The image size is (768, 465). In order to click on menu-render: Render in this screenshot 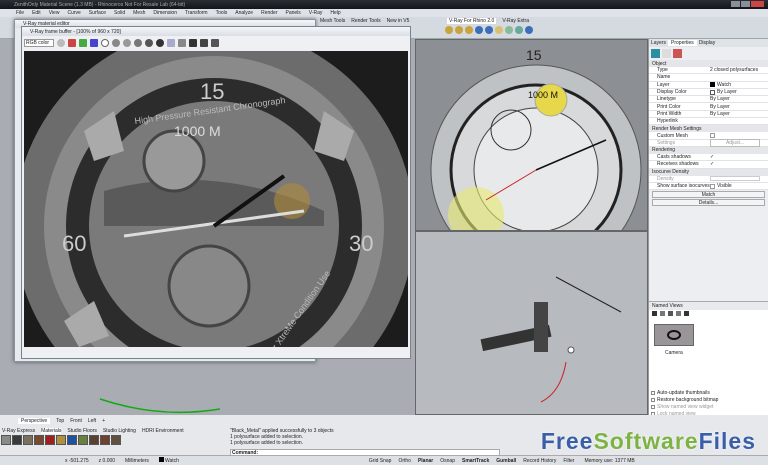, I will do `click(269, 13)`.